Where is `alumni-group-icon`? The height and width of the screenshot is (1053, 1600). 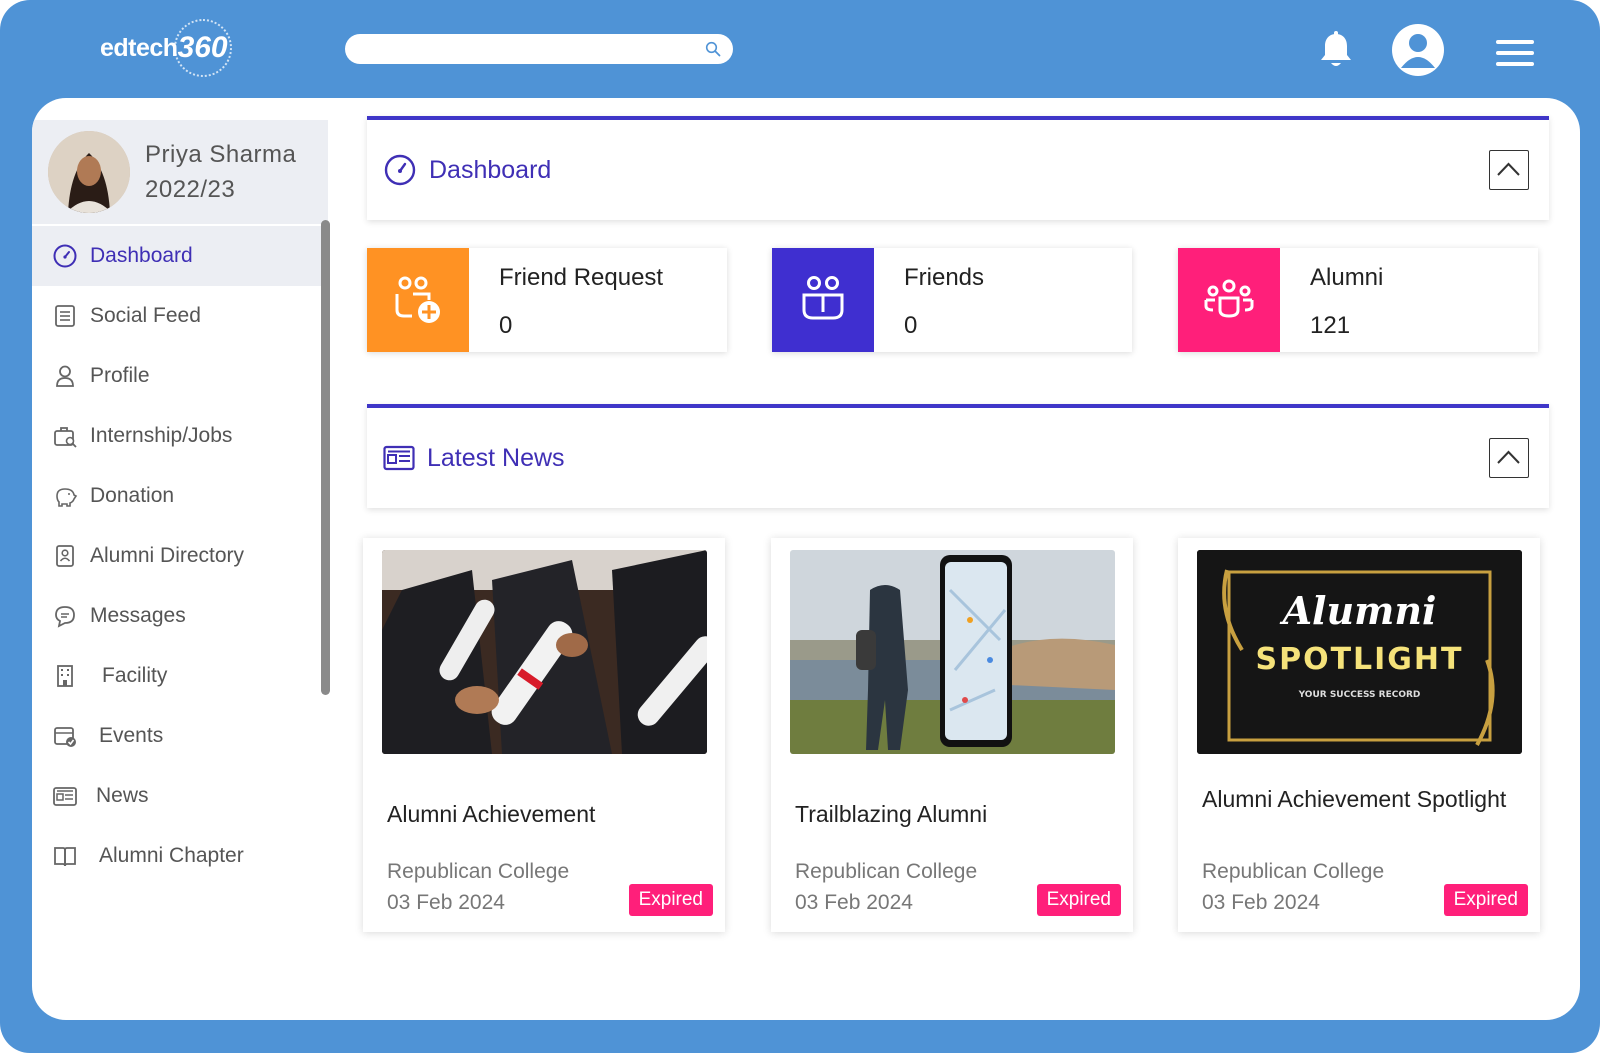 alumni-group-icon is located at coordinates (1229, 298).